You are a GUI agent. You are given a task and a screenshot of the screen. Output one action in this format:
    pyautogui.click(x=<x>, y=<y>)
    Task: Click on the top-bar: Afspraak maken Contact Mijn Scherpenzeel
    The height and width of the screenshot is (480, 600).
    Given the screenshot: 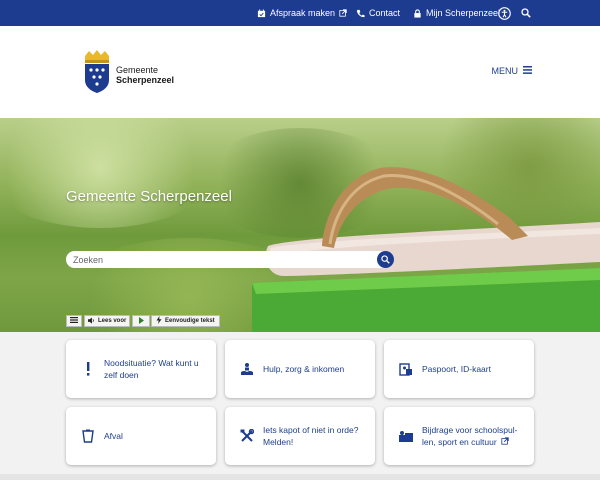 What is the action you would take?
    pyautogui.click(x=300, y=13)
    